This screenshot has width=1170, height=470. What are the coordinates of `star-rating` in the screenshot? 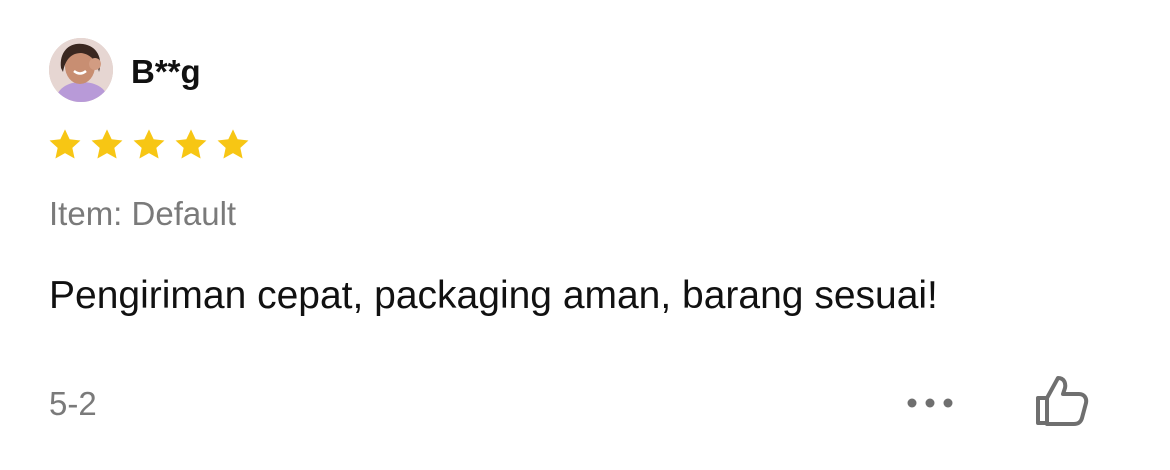 It's located at (149, 145).